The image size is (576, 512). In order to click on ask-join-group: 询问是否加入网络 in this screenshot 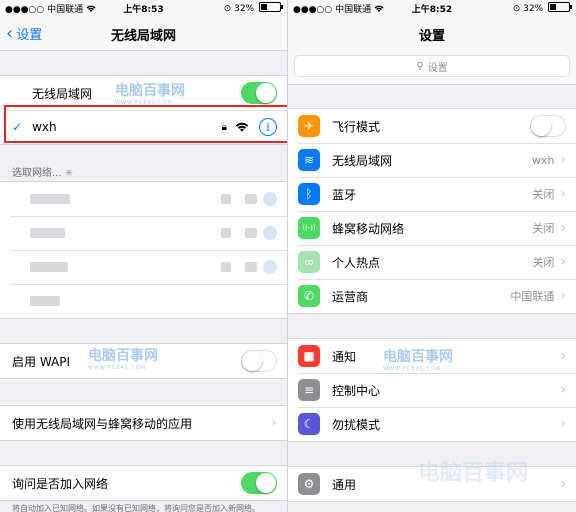, I will do `click(143, 483)`.